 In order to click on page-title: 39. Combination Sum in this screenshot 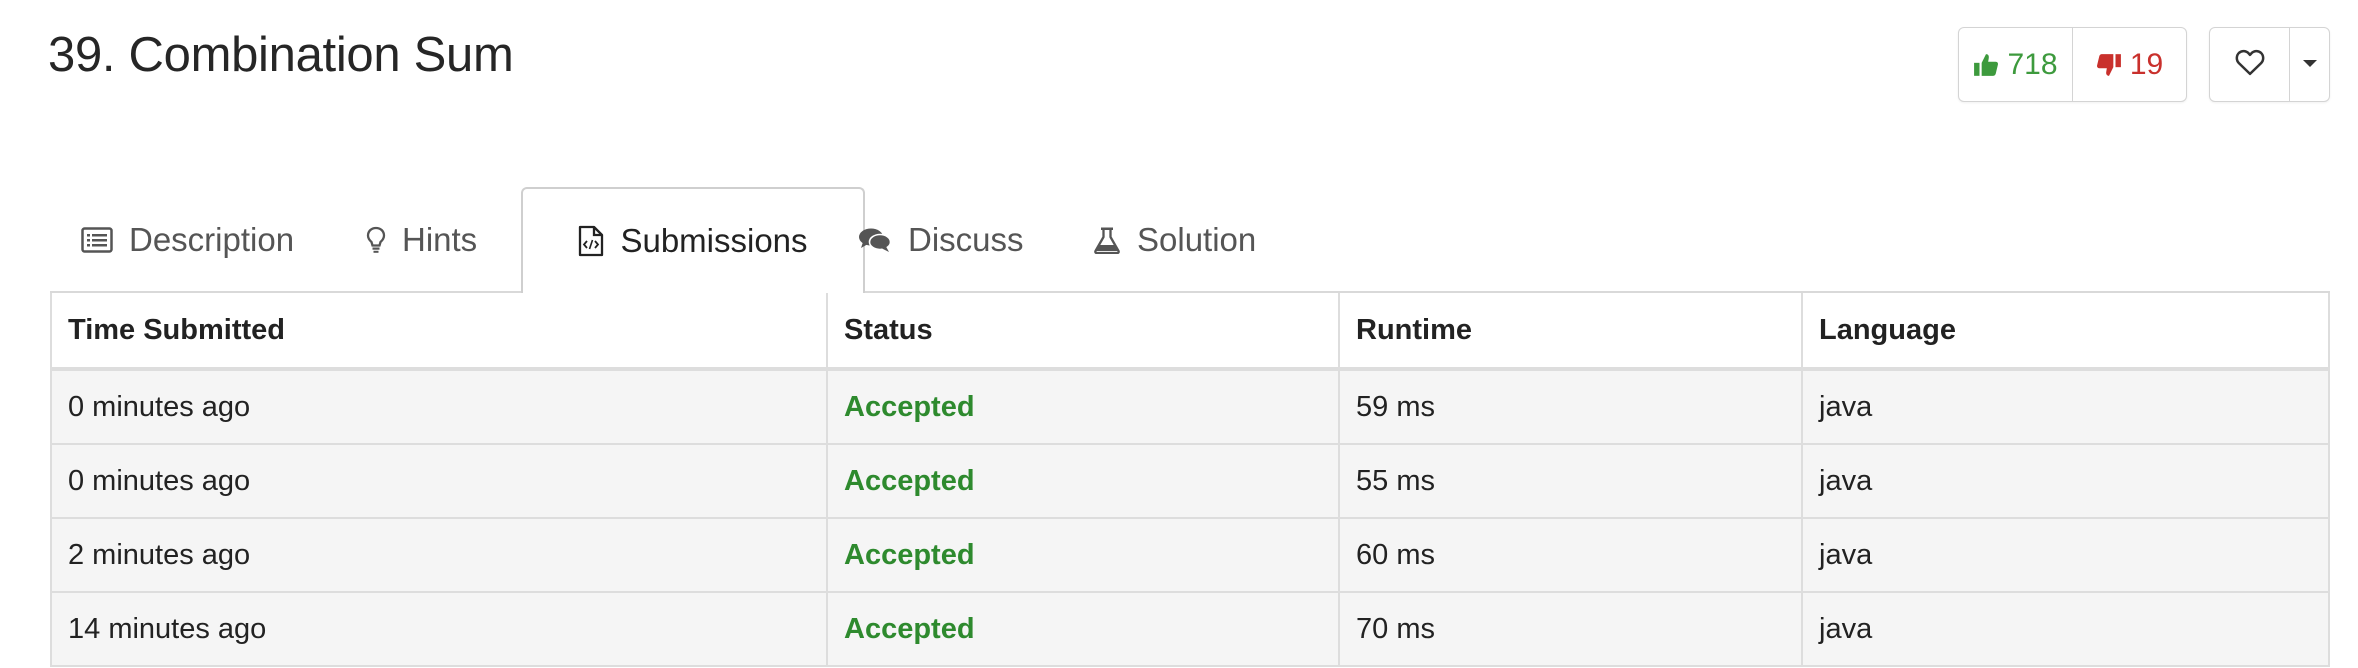, I will do `click(281, 55)`.